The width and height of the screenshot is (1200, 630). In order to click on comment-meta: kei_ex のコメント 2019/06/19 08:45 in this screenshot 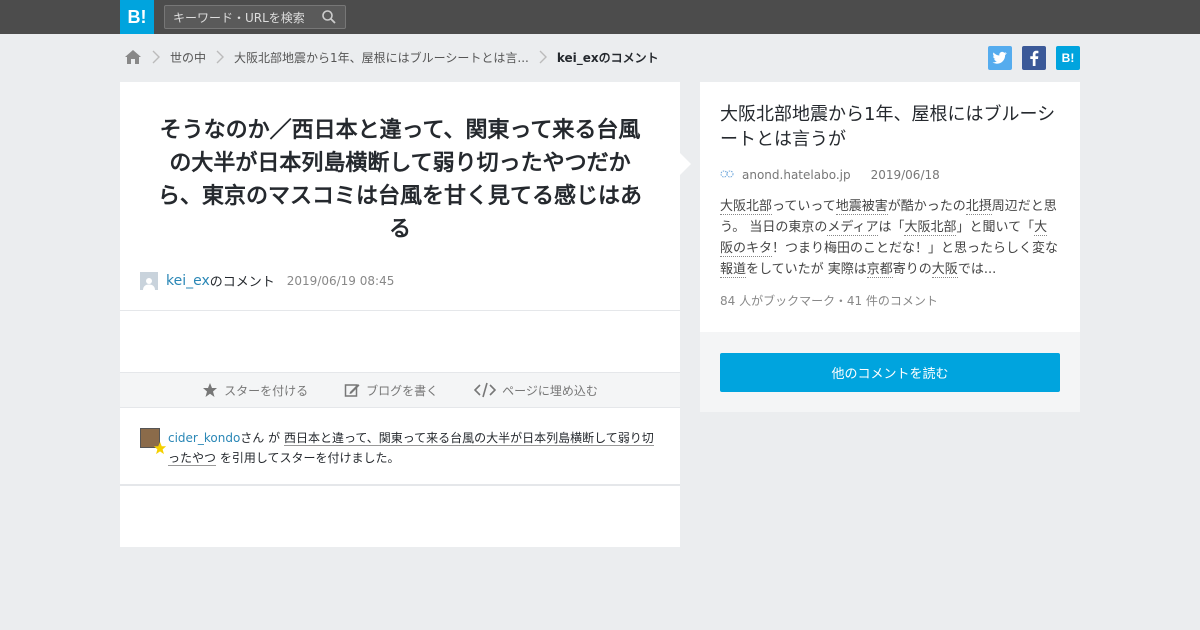, I will do `click(267, 280)`.